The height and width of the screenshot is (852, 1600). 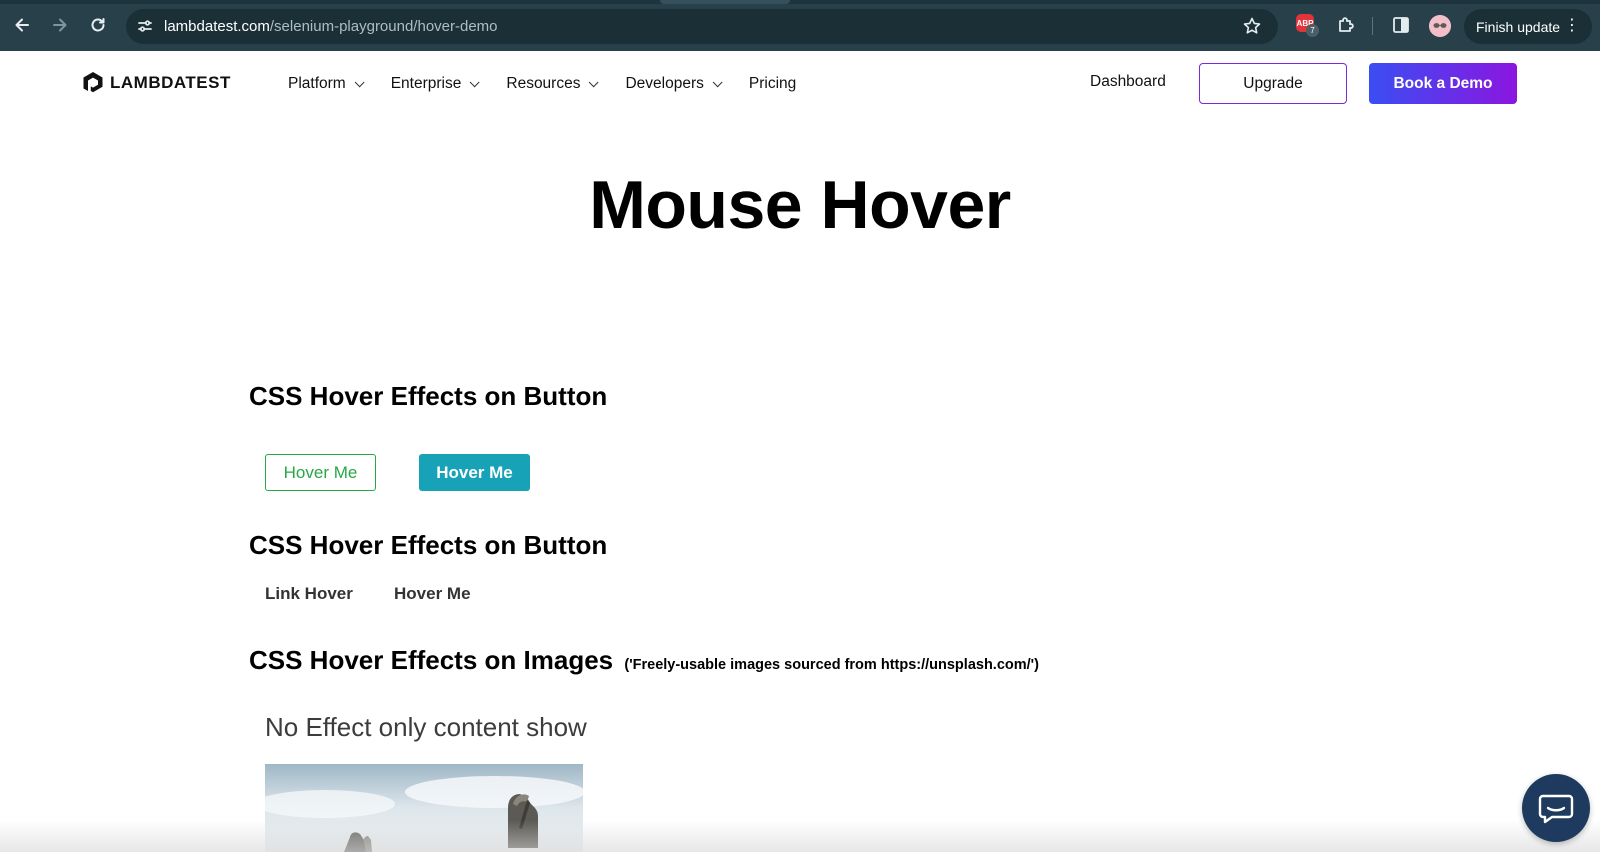 I want to click on back-button, so click(x=22, y=25).